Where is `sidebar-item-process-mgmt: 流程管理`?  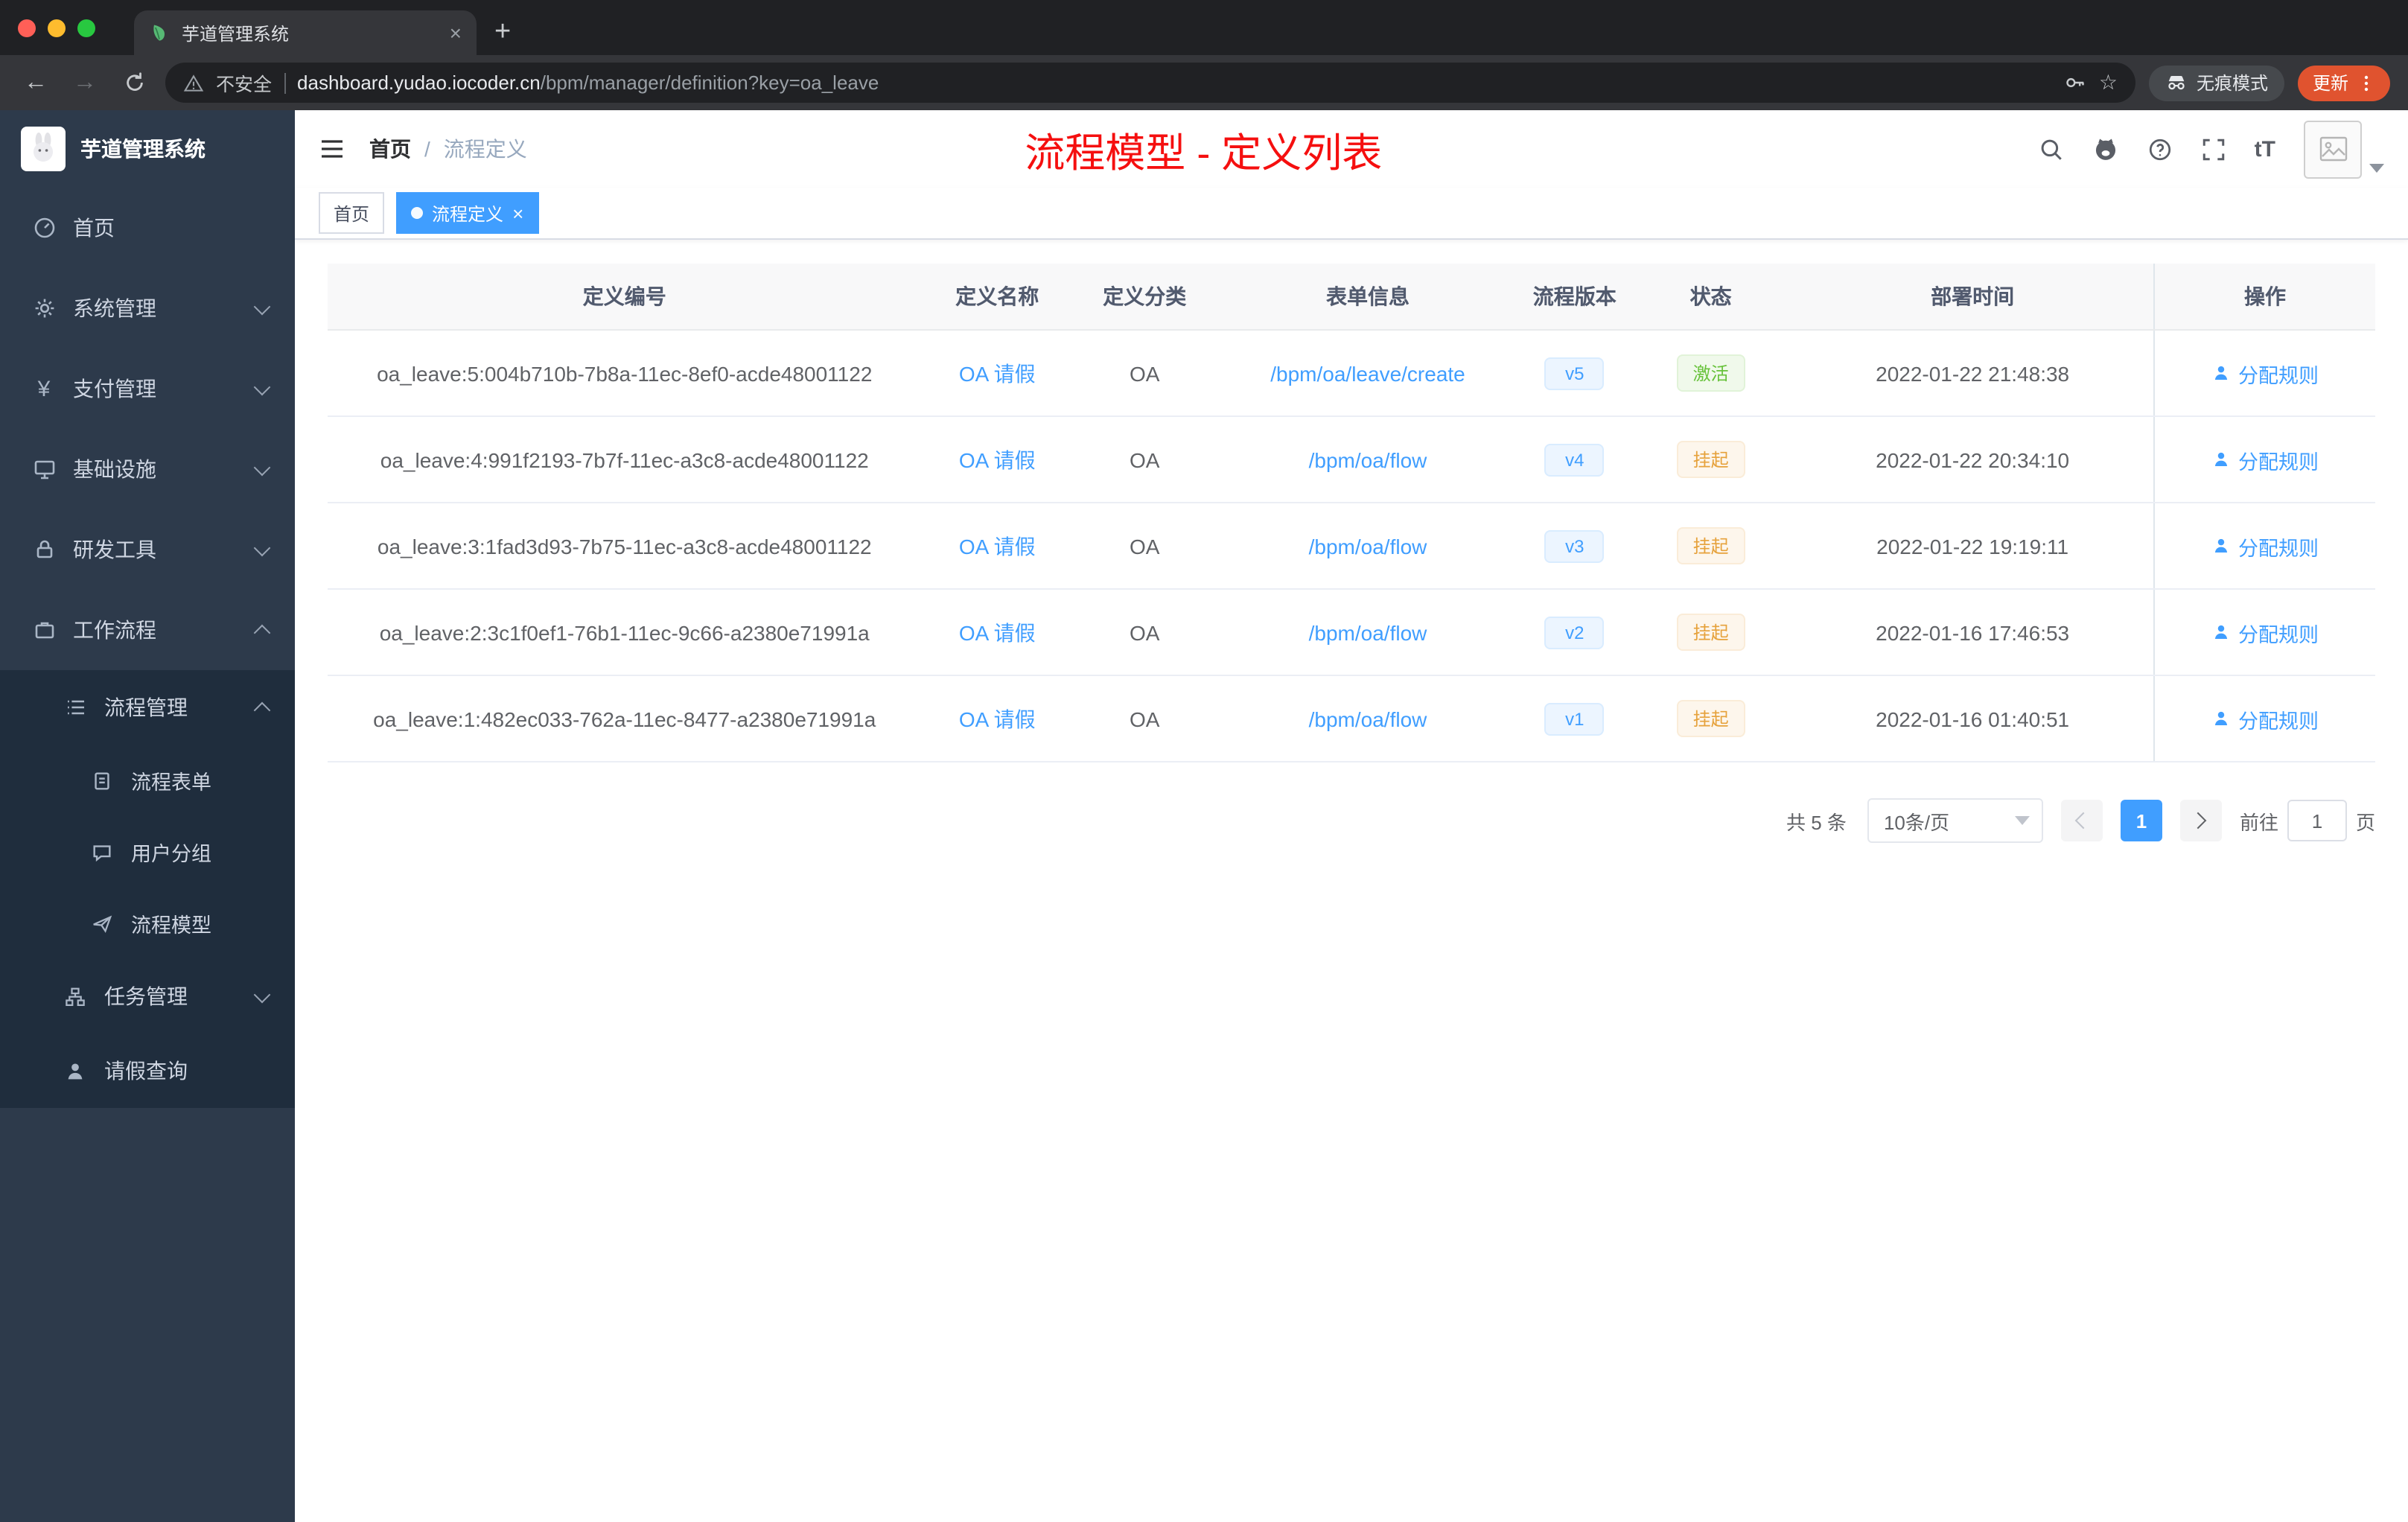
sidebar-item-process-mgmt: 流程管理 is located at coordinates (147, 707).